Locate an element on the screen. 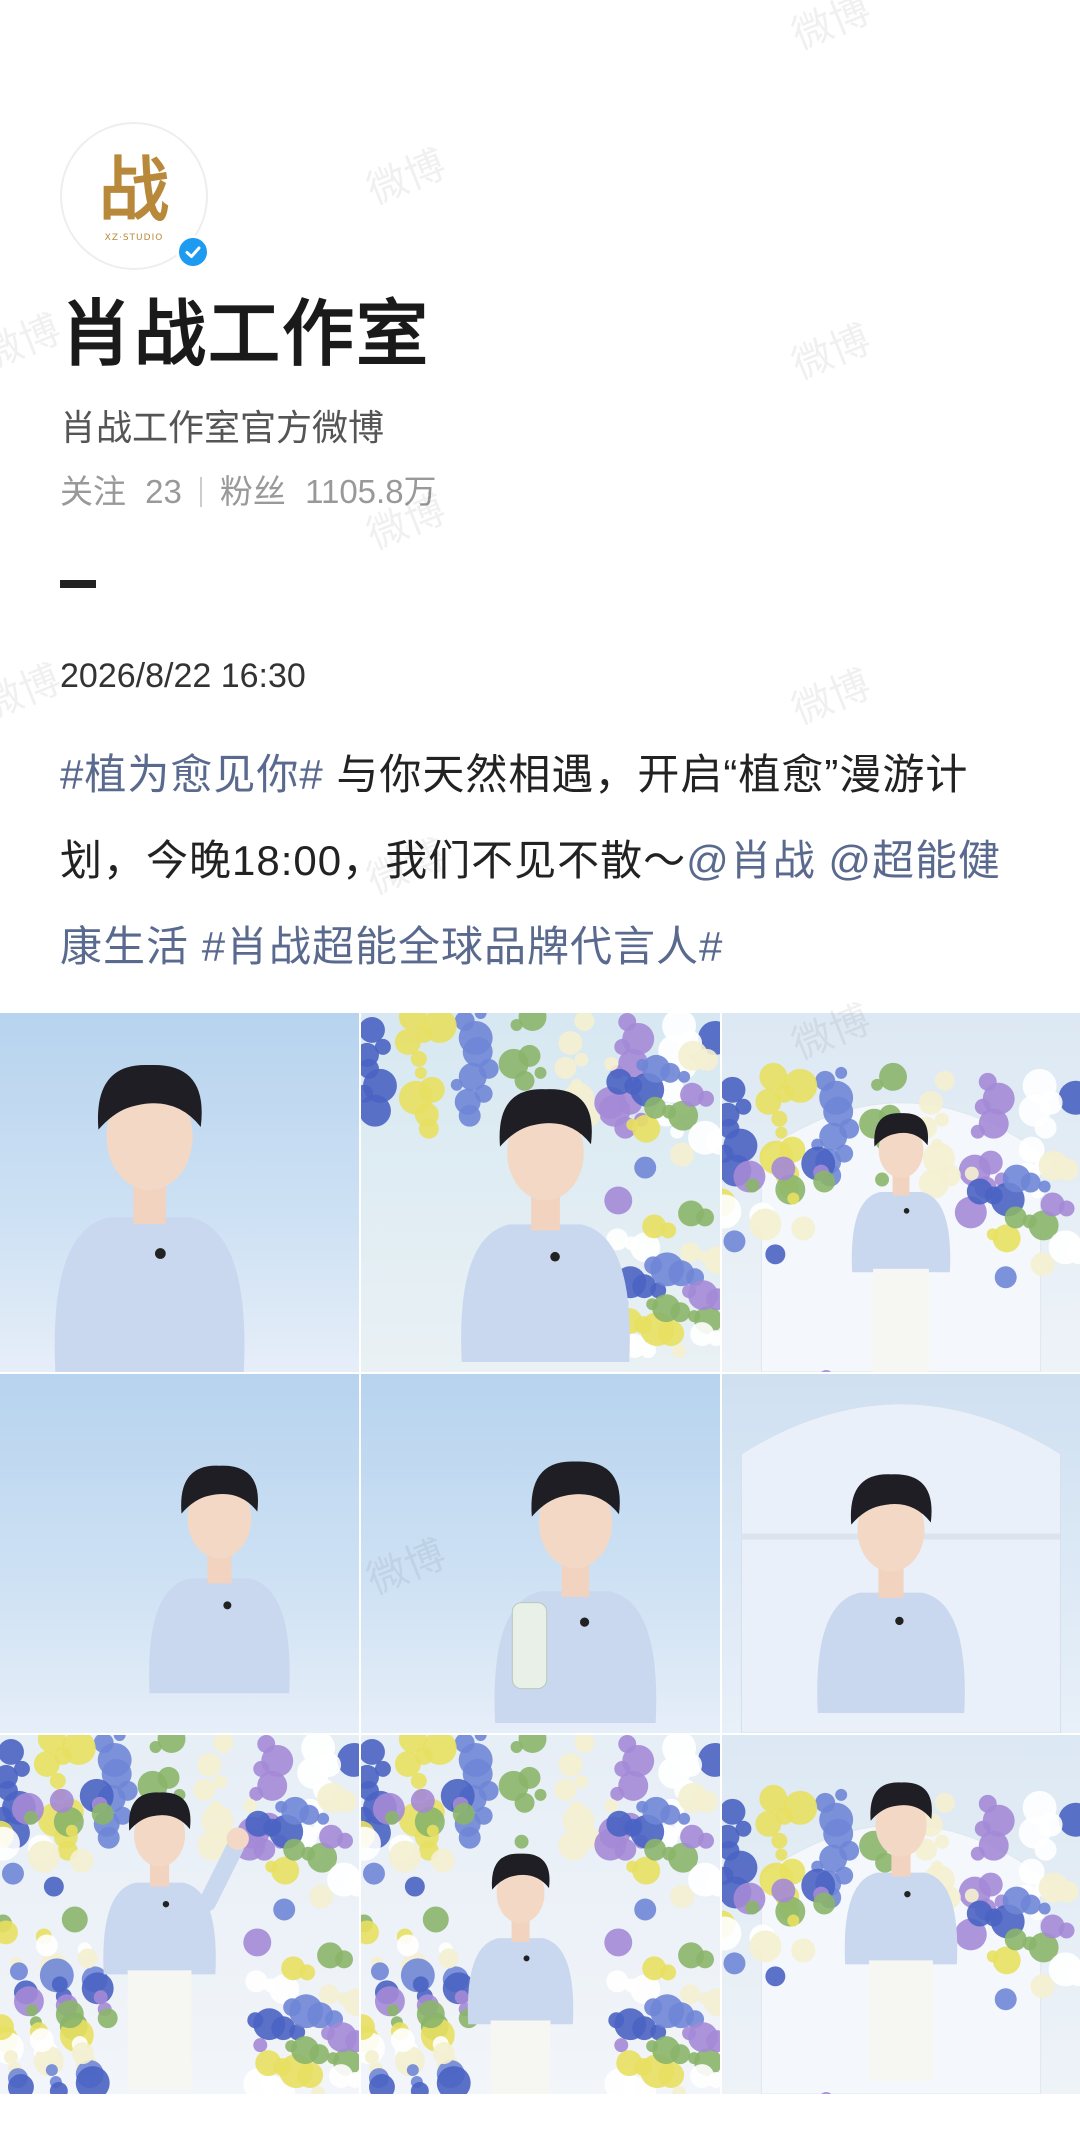  photo-standing-right is located at coordinates (901, 1914).